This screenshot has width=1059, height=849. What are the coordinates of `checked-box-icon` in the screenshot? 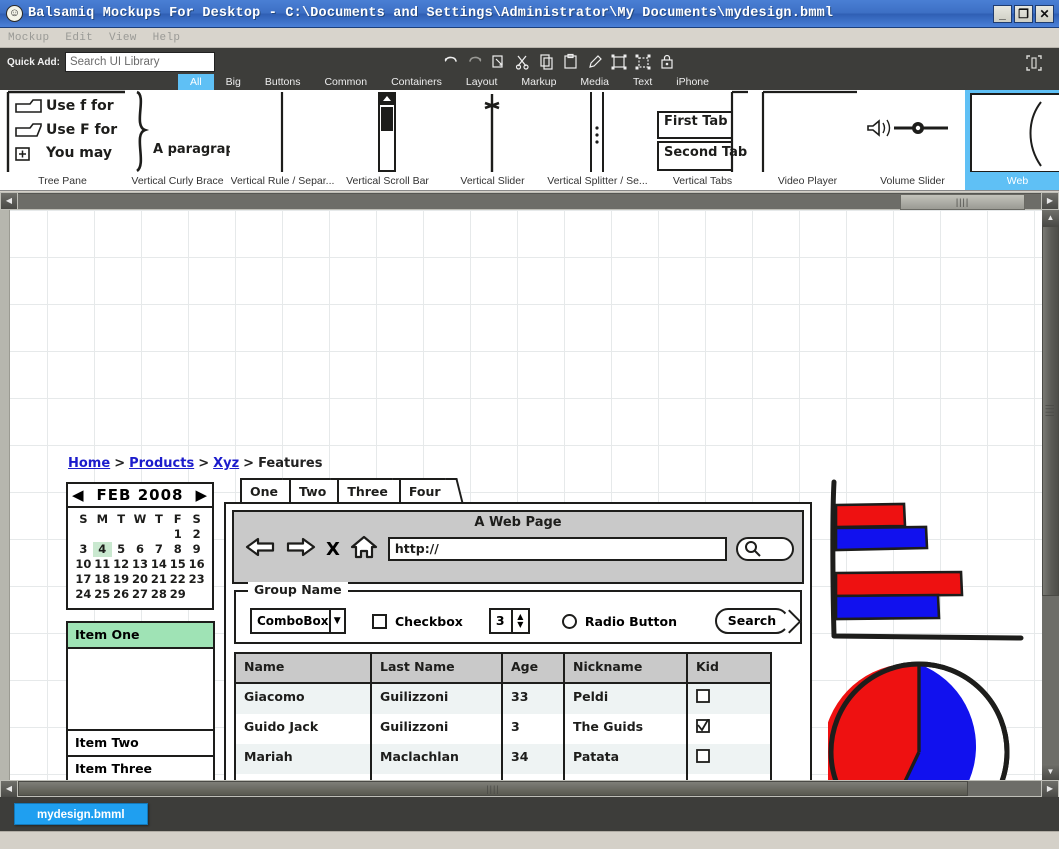 It's located at (703, 726).